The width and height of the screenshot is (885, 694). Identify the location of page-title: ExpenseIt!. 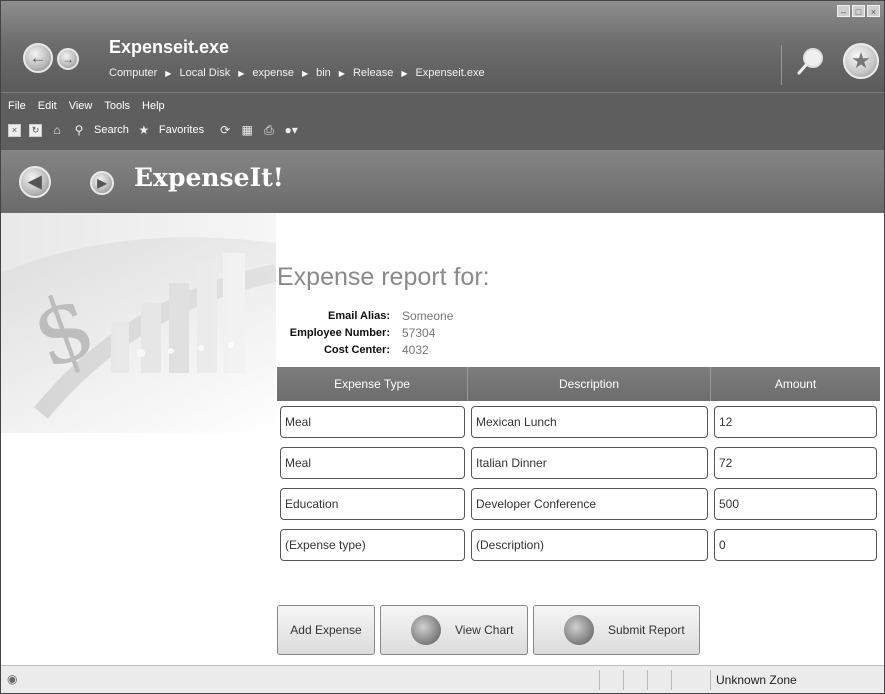
(209, 177).